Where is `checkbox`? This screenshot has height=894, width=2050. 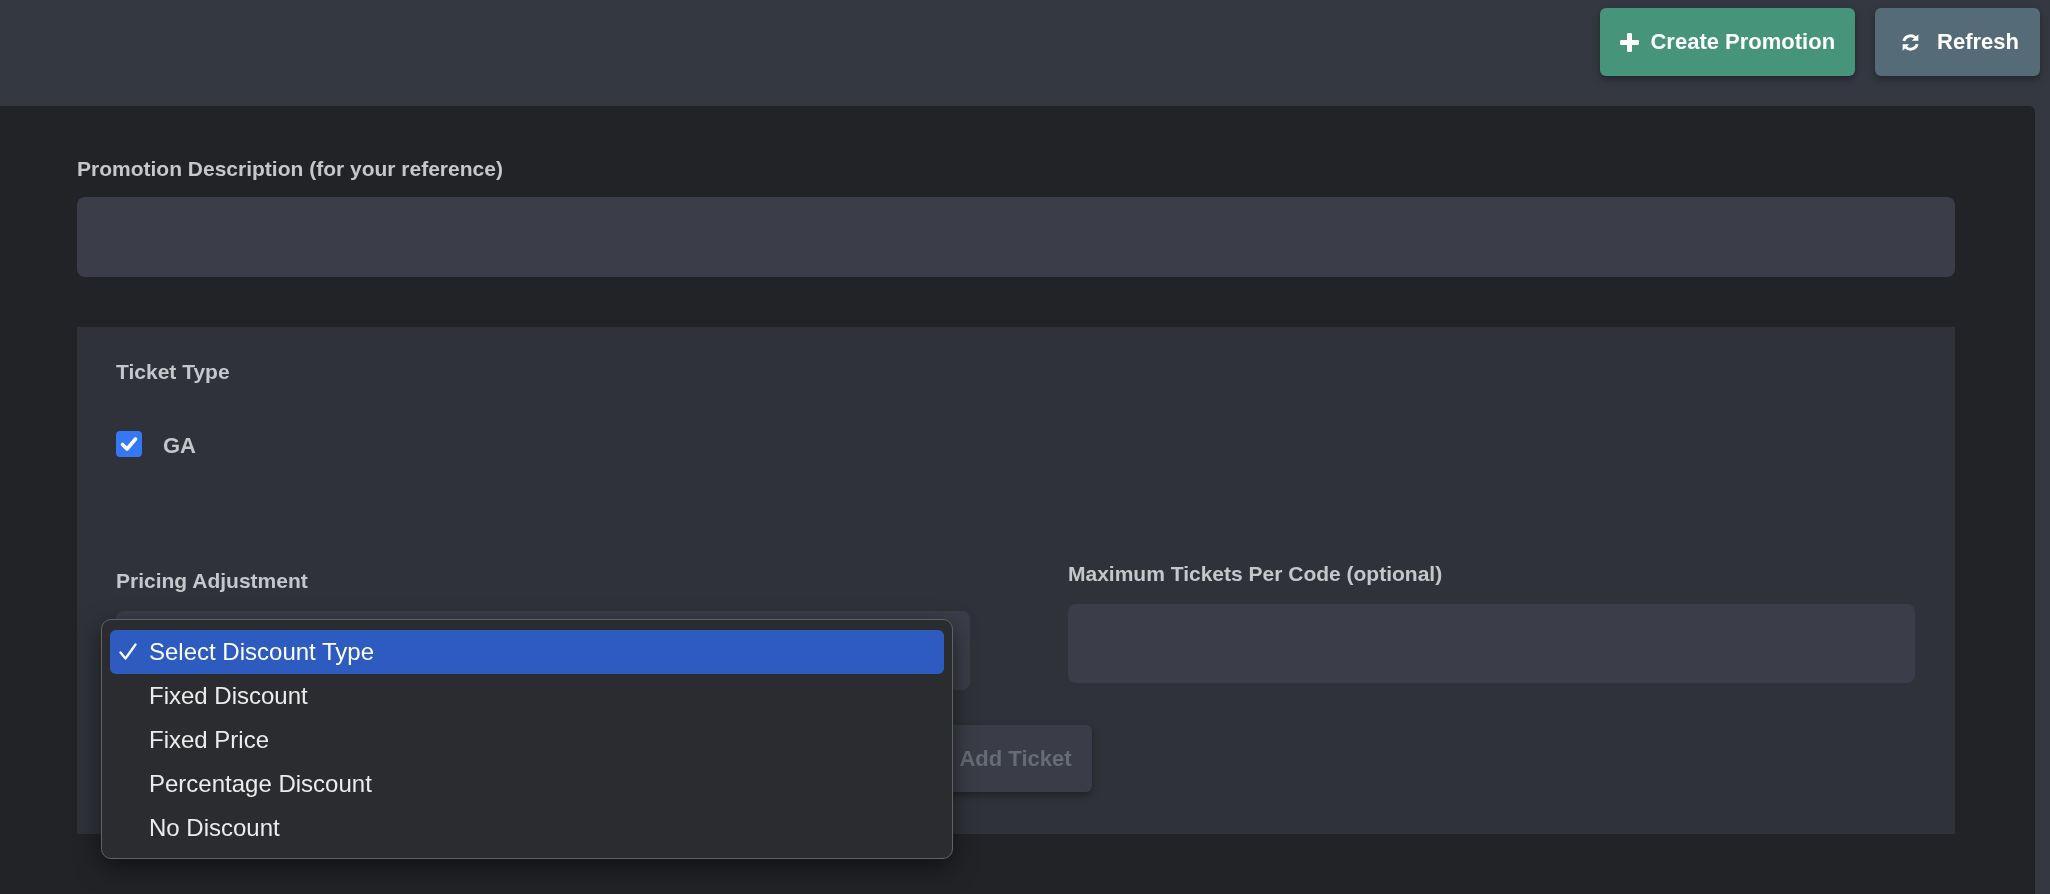
checkbox is located at coordinates (129, 443).